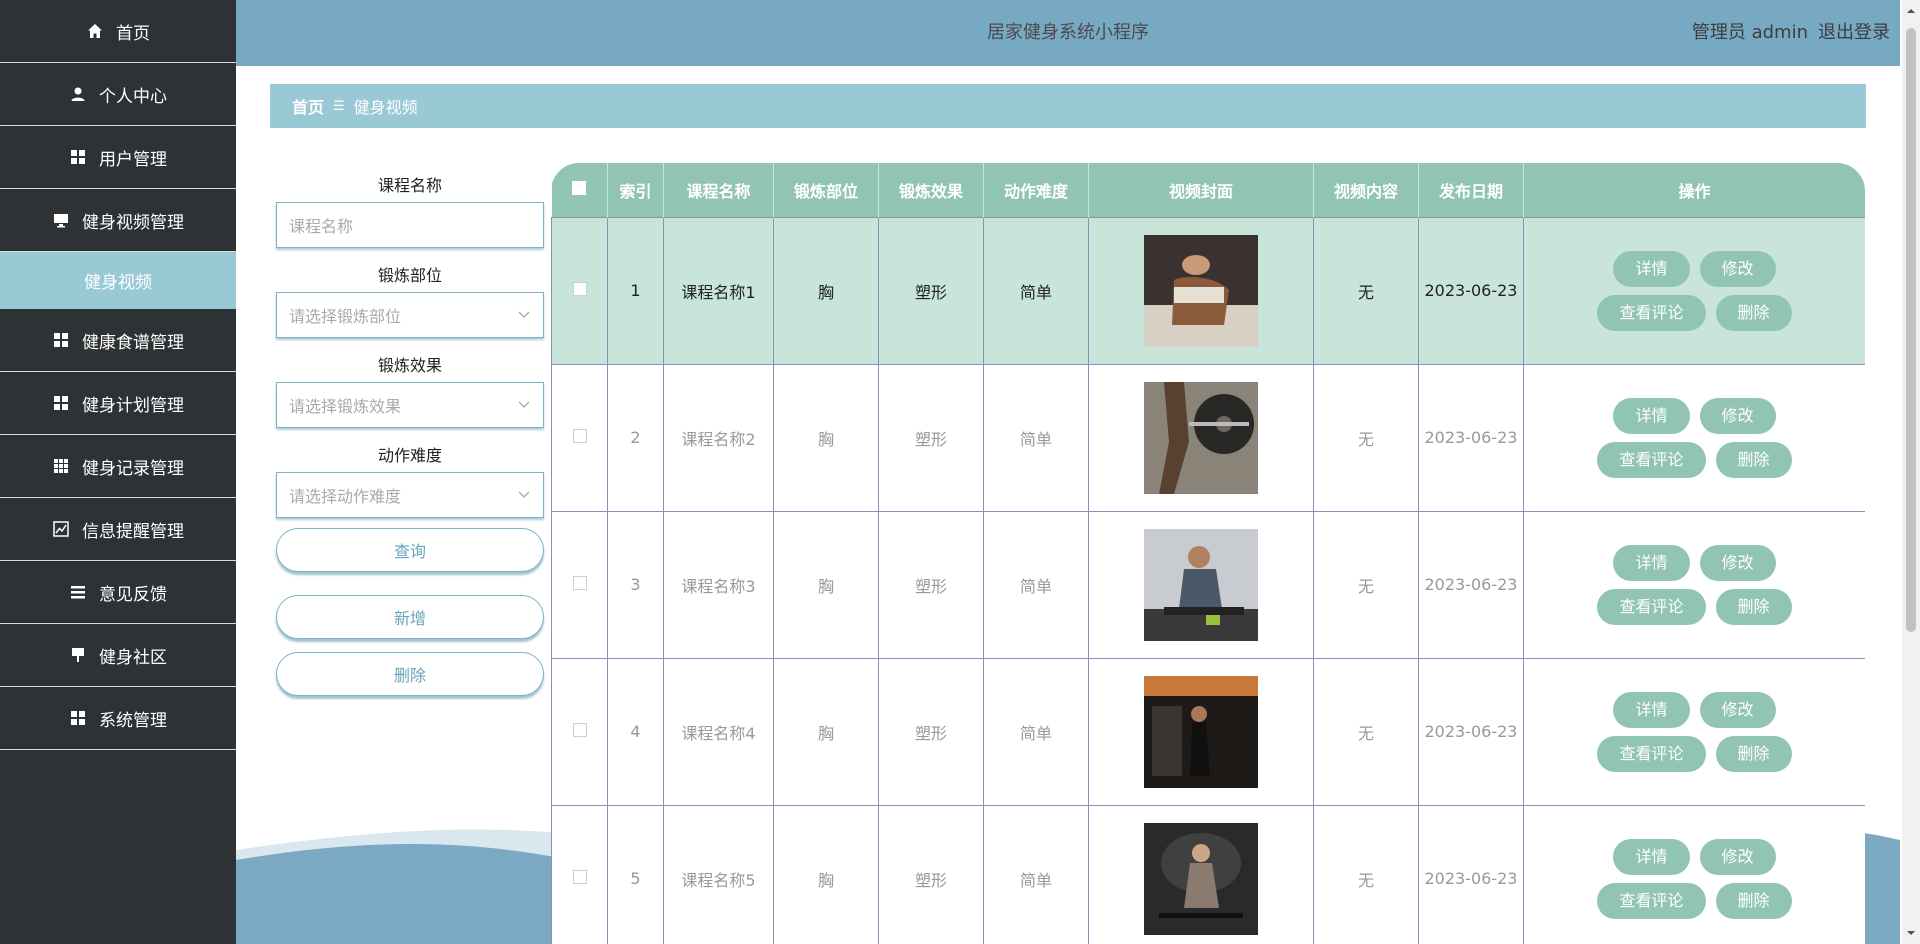  I want to click on sidebar-item-label: 健身视频, so click(118, 283).